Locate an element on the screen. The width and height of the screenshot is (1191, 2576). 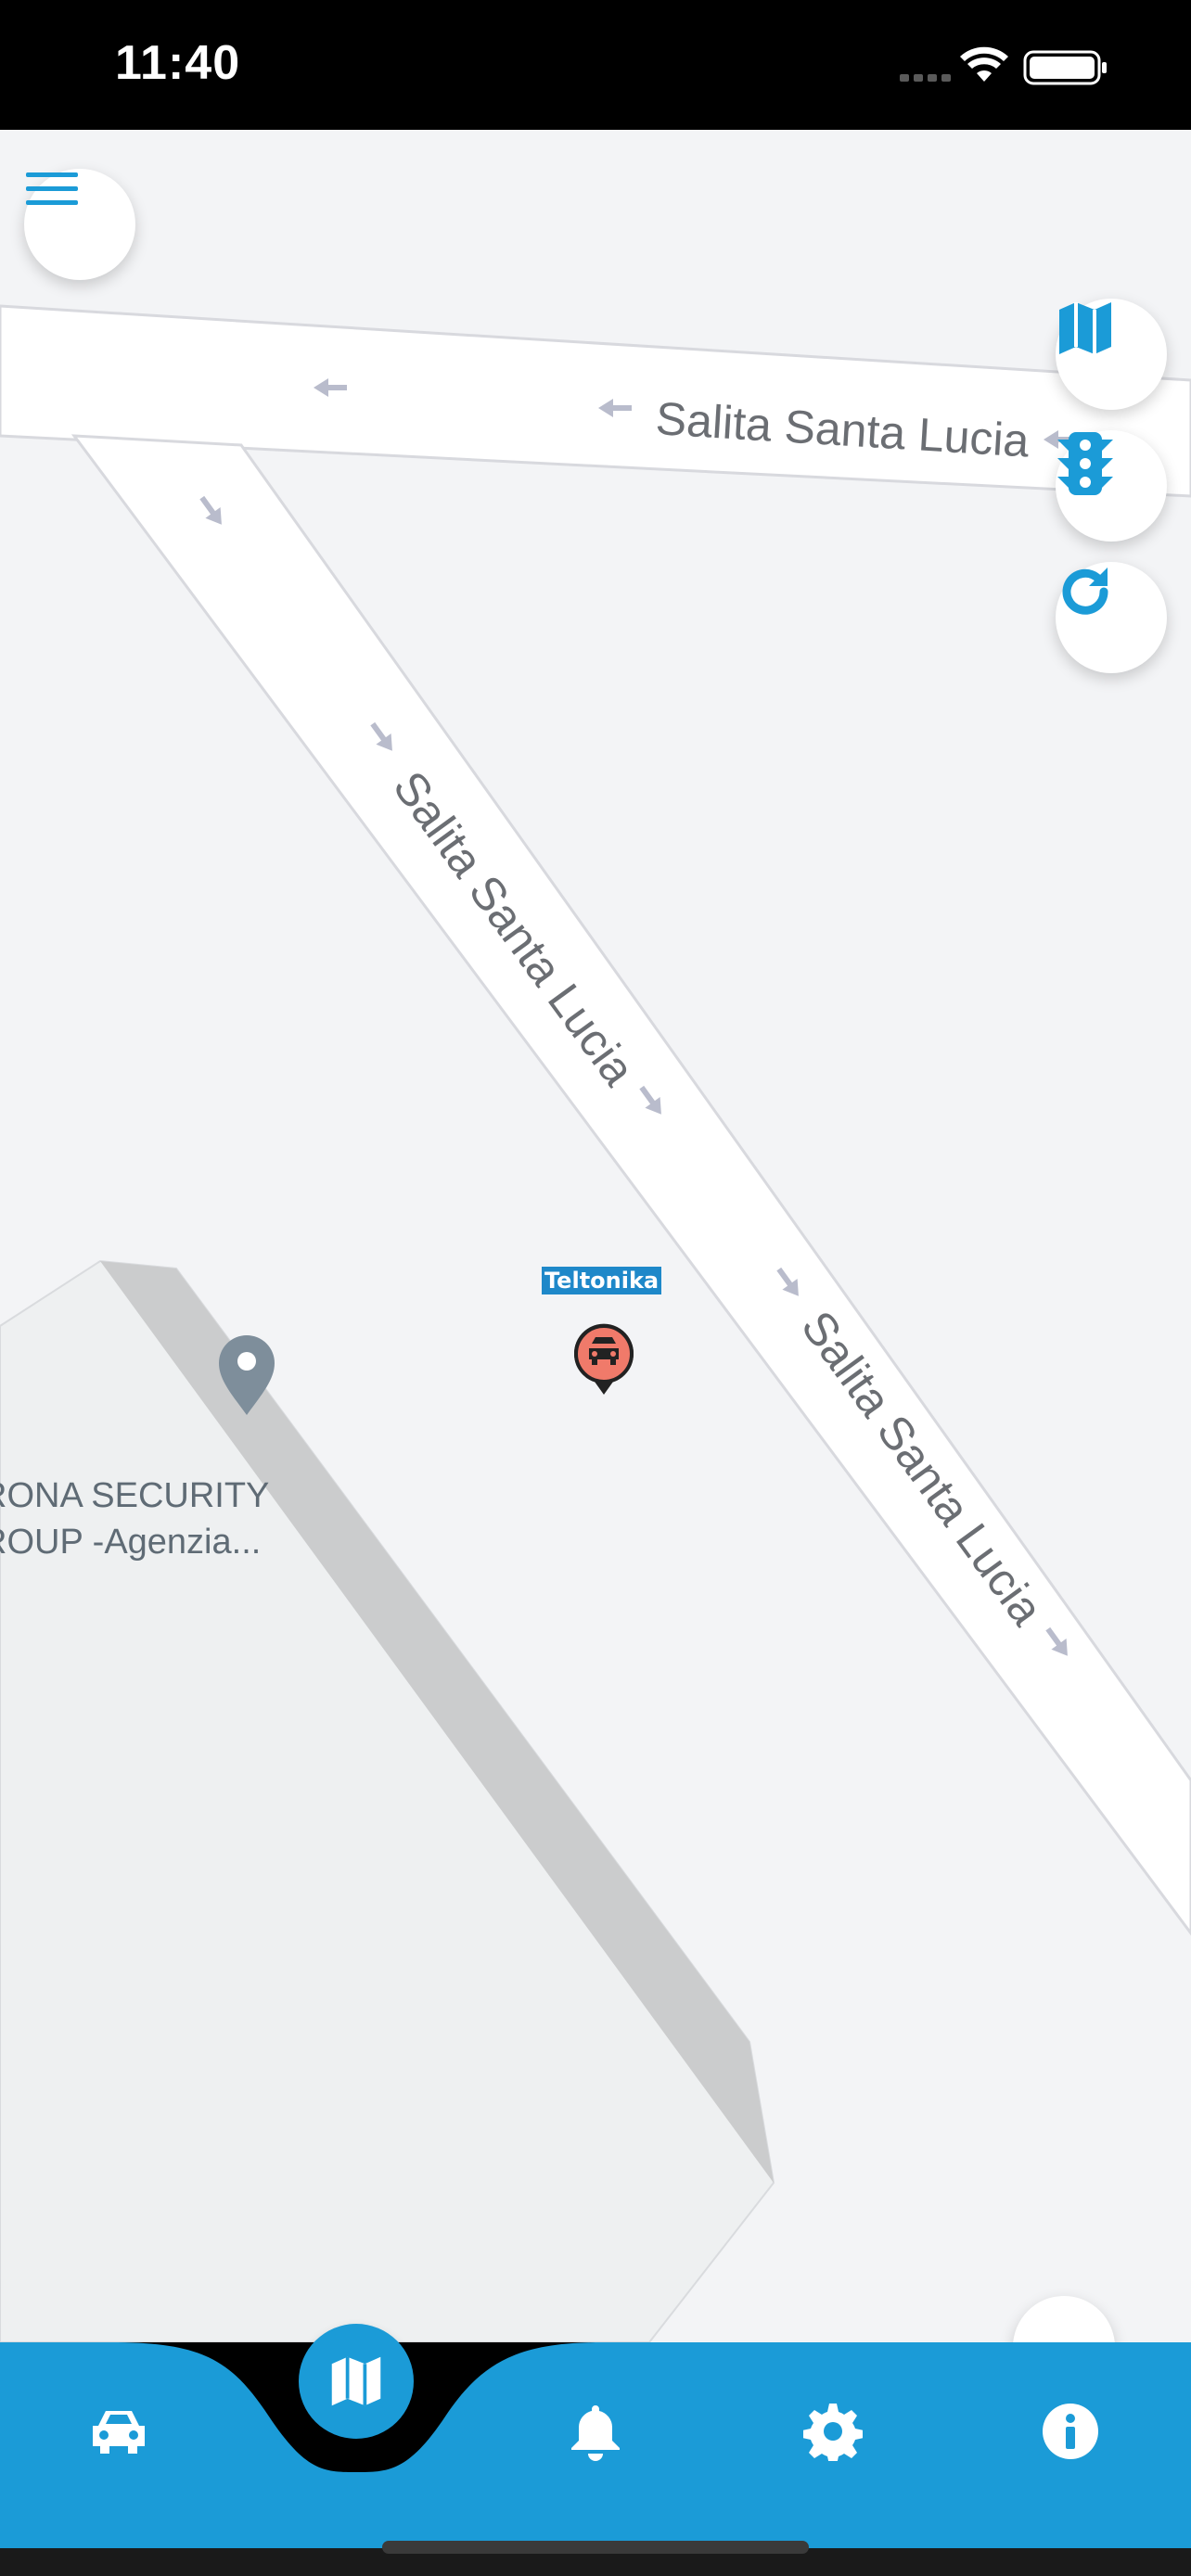
wifi-icon is located at coordinates (984, 64).